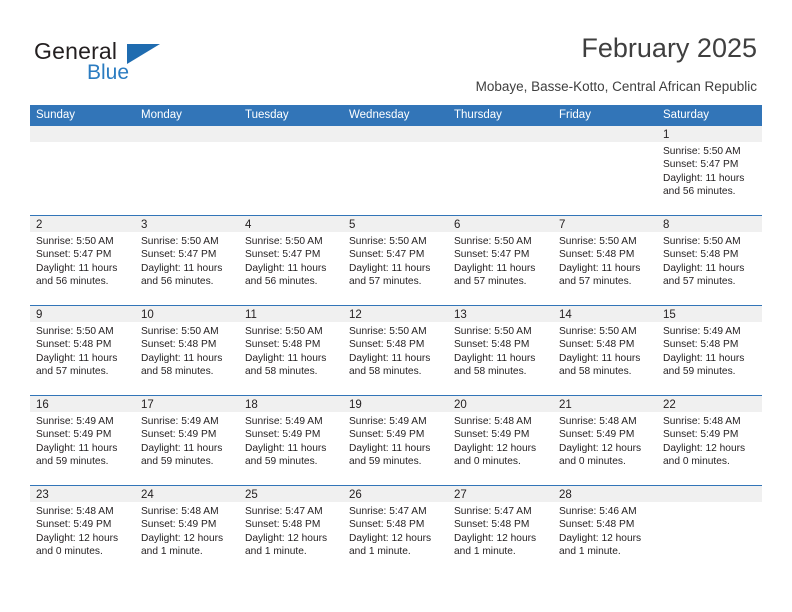 This screenshot has width=792, height=612. What do you see at coordinates (187, 314) in the screenshot?
I see `day-number: 10` at bounding box center [187, 314].